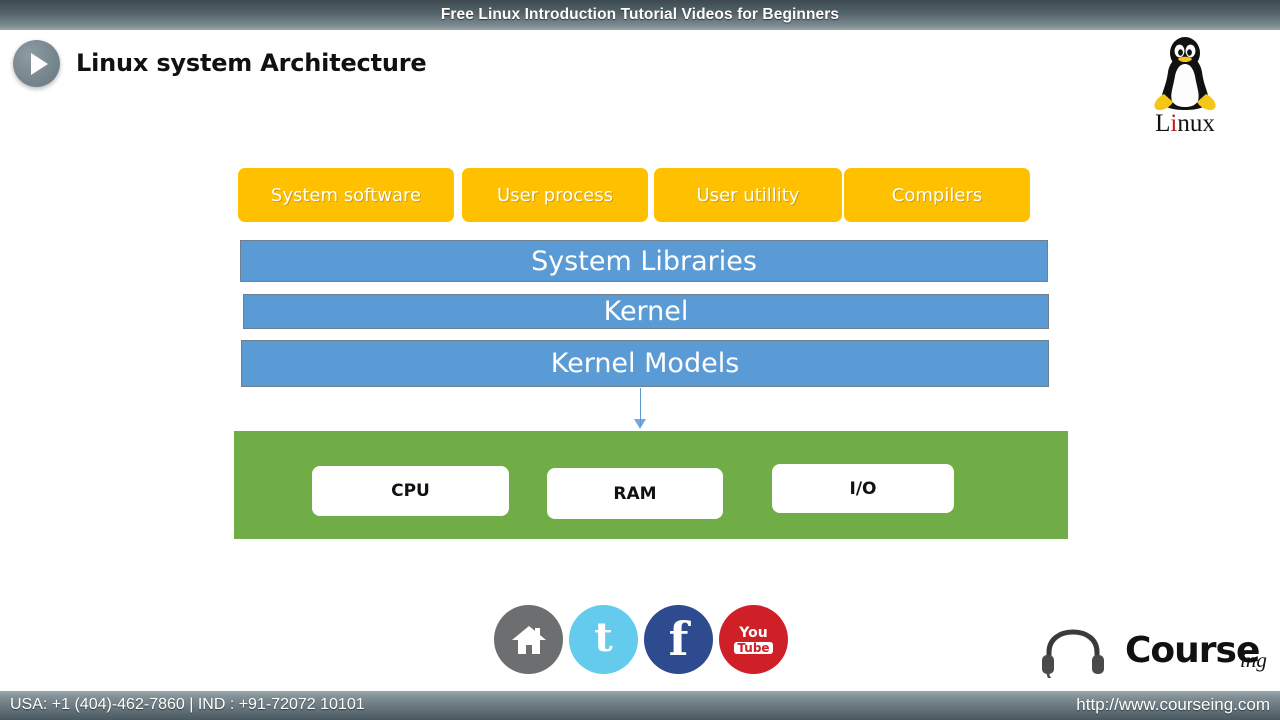 This screenshot has width=1280, height=720. I want to click on user-layer-box-user-process: User process, so click(555, 195).